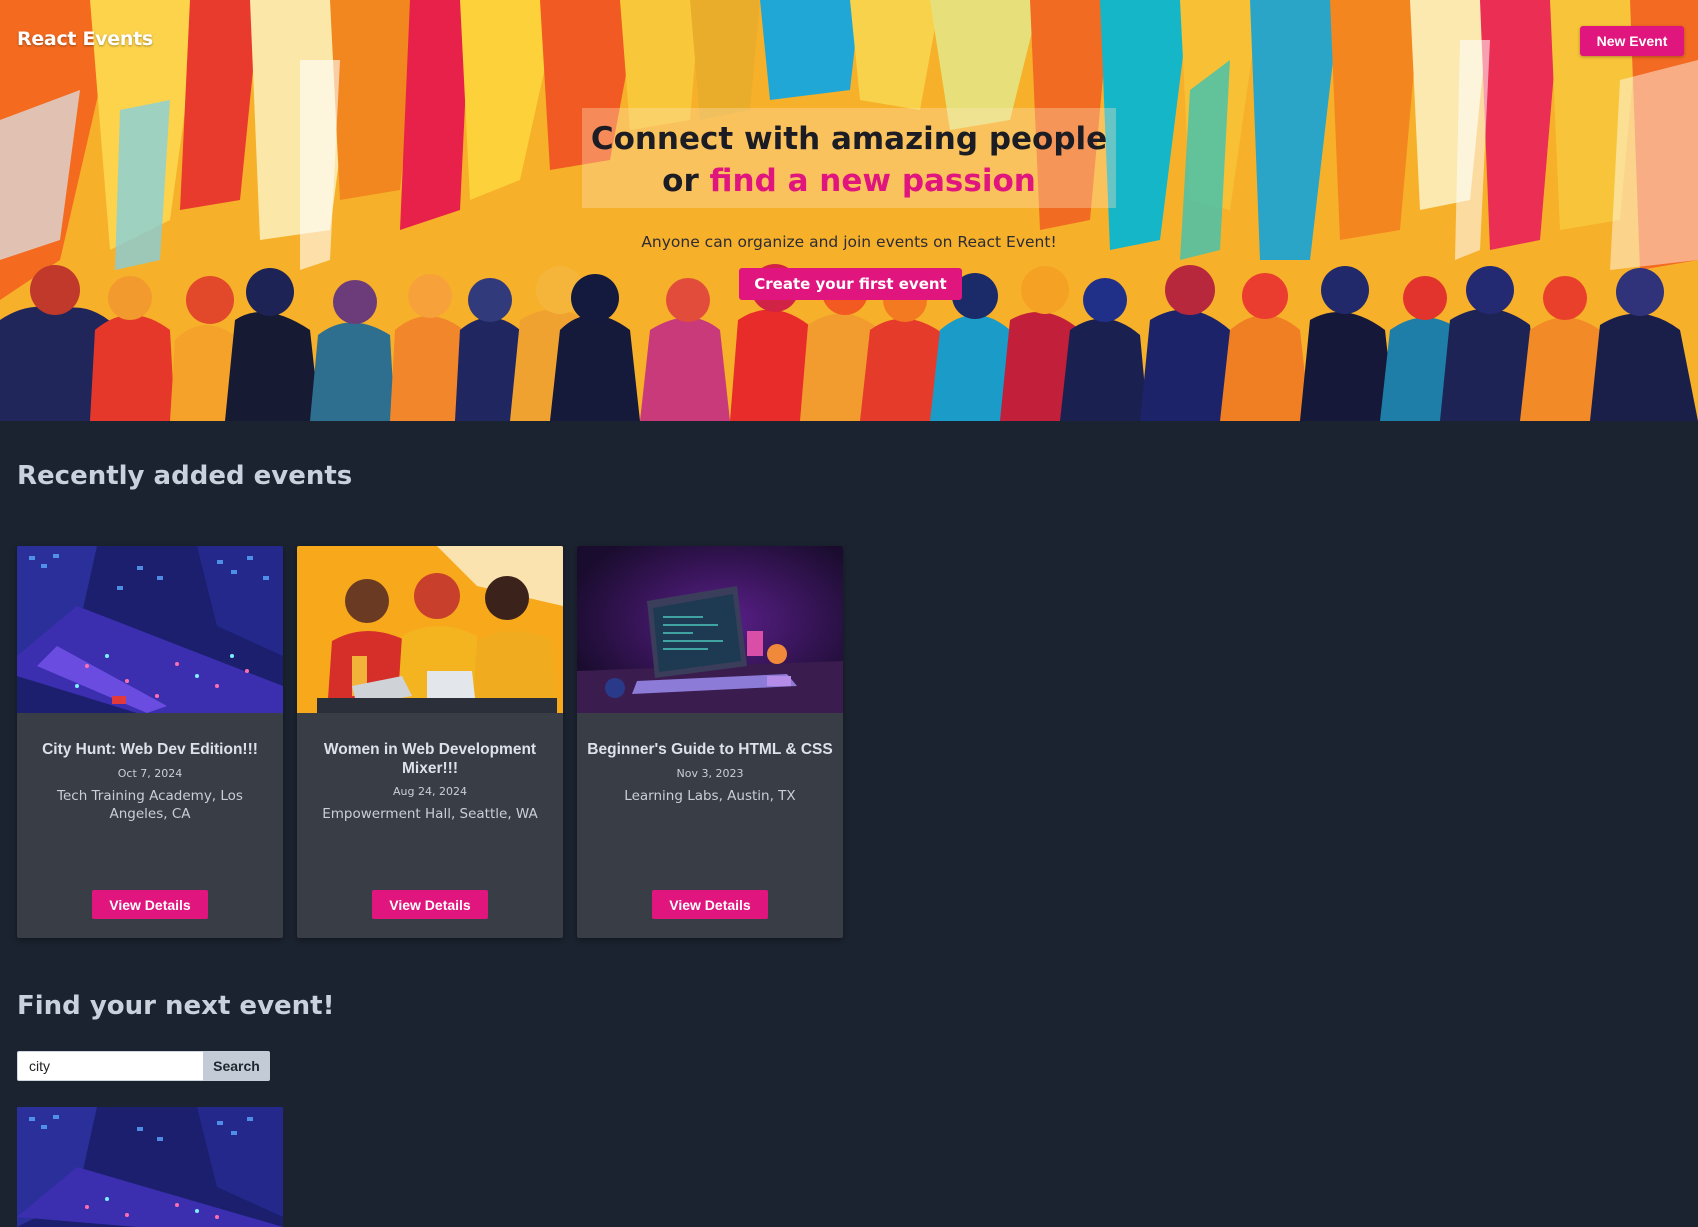 This screenshot has height=1227, width=1698. Describe the element at coordinates (686, 181) in the screenshot. I see `hero-title-prefix: or` at that location.